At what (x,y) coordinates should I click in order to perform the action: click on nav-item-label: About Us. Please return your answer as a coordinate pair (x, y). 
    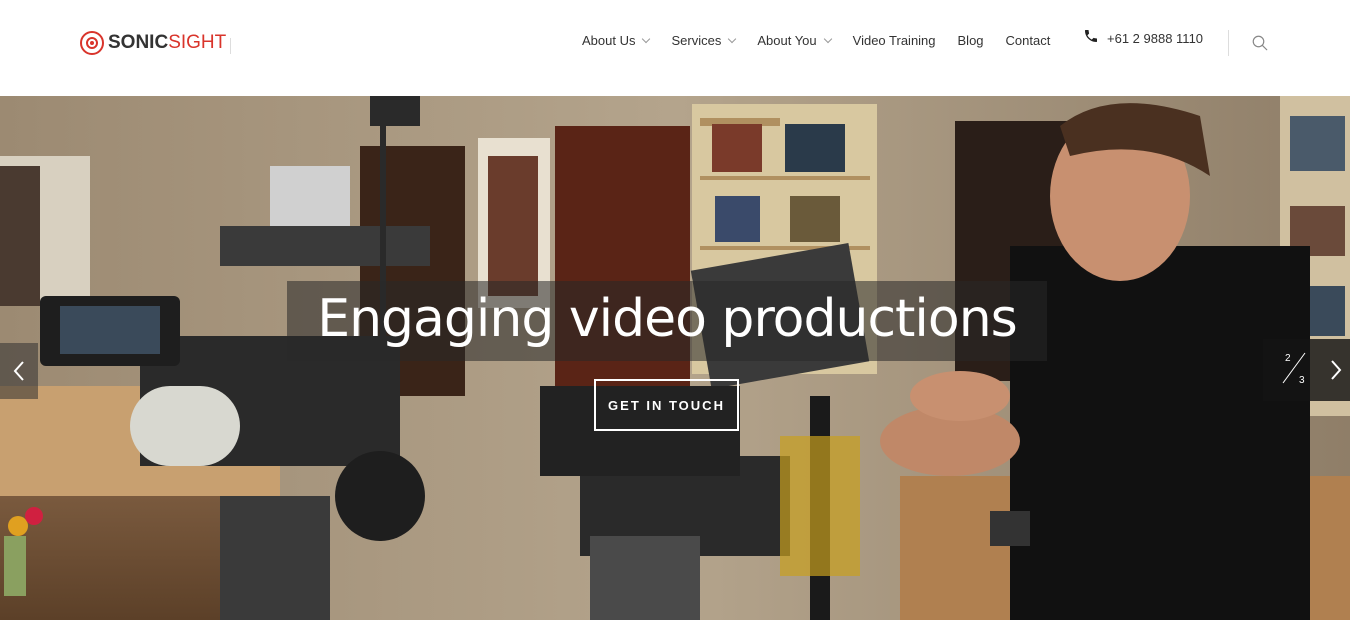
    Looking at the image, I should click on (609, 40).